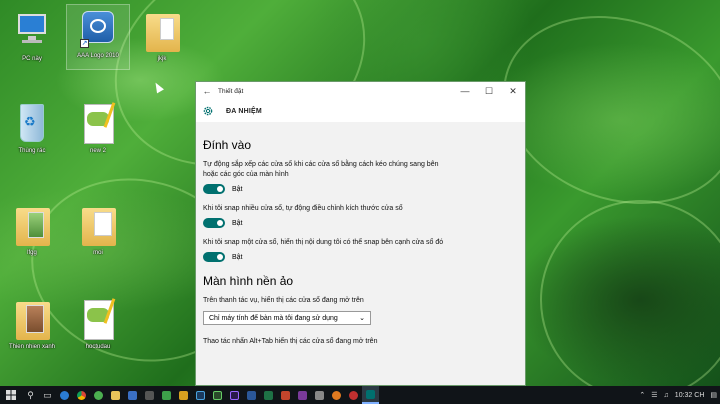 Image resolution: width=720 pixels, height=404 pixels. I want to click on recorder-icon, so click(353, 395).